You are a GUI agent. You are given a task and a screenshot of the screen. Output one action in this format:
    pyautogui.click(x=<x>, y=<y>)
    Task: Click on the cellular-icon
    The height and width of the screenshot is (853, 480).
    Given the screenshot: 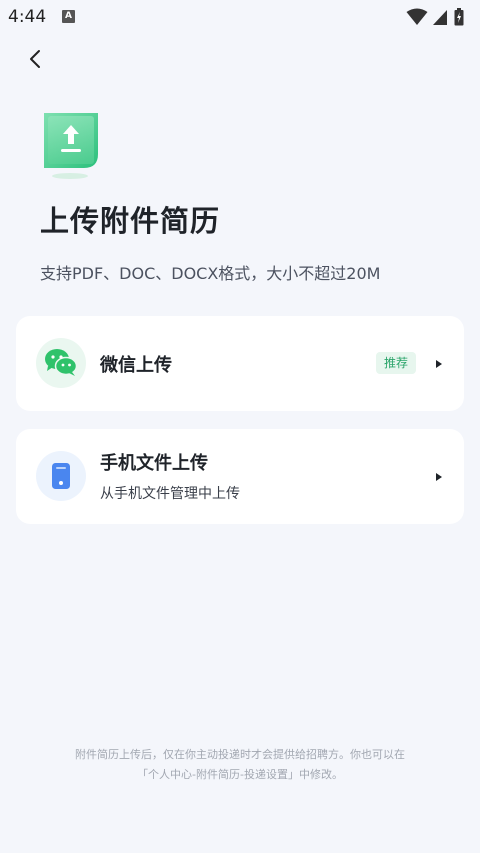 What is the action you would take?
    pyautogui.click(x=440, y=17)
    